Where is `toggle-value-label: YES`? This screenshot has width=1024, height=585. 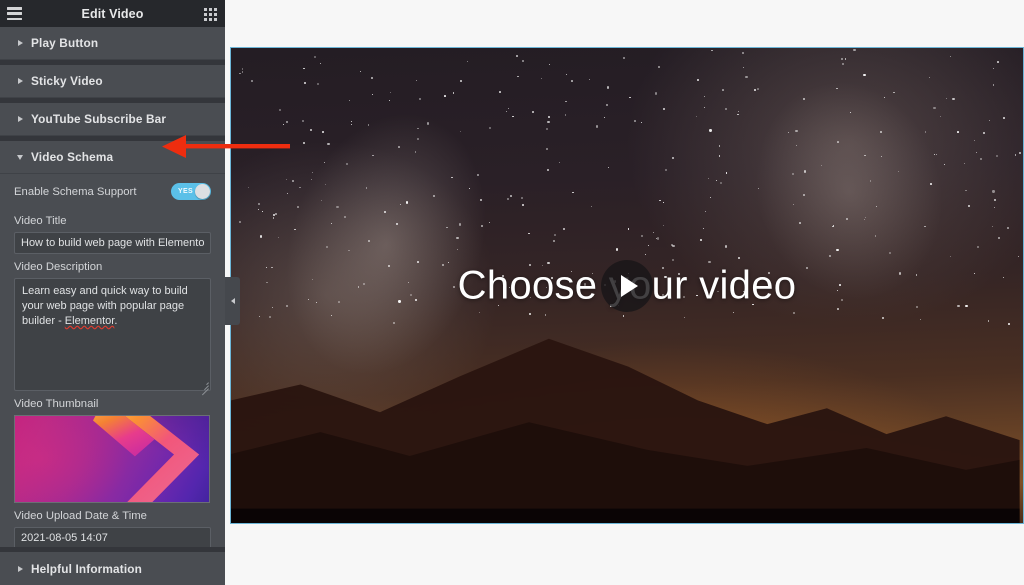 toggle-value-label: YES is located at coordinates (185, 191).